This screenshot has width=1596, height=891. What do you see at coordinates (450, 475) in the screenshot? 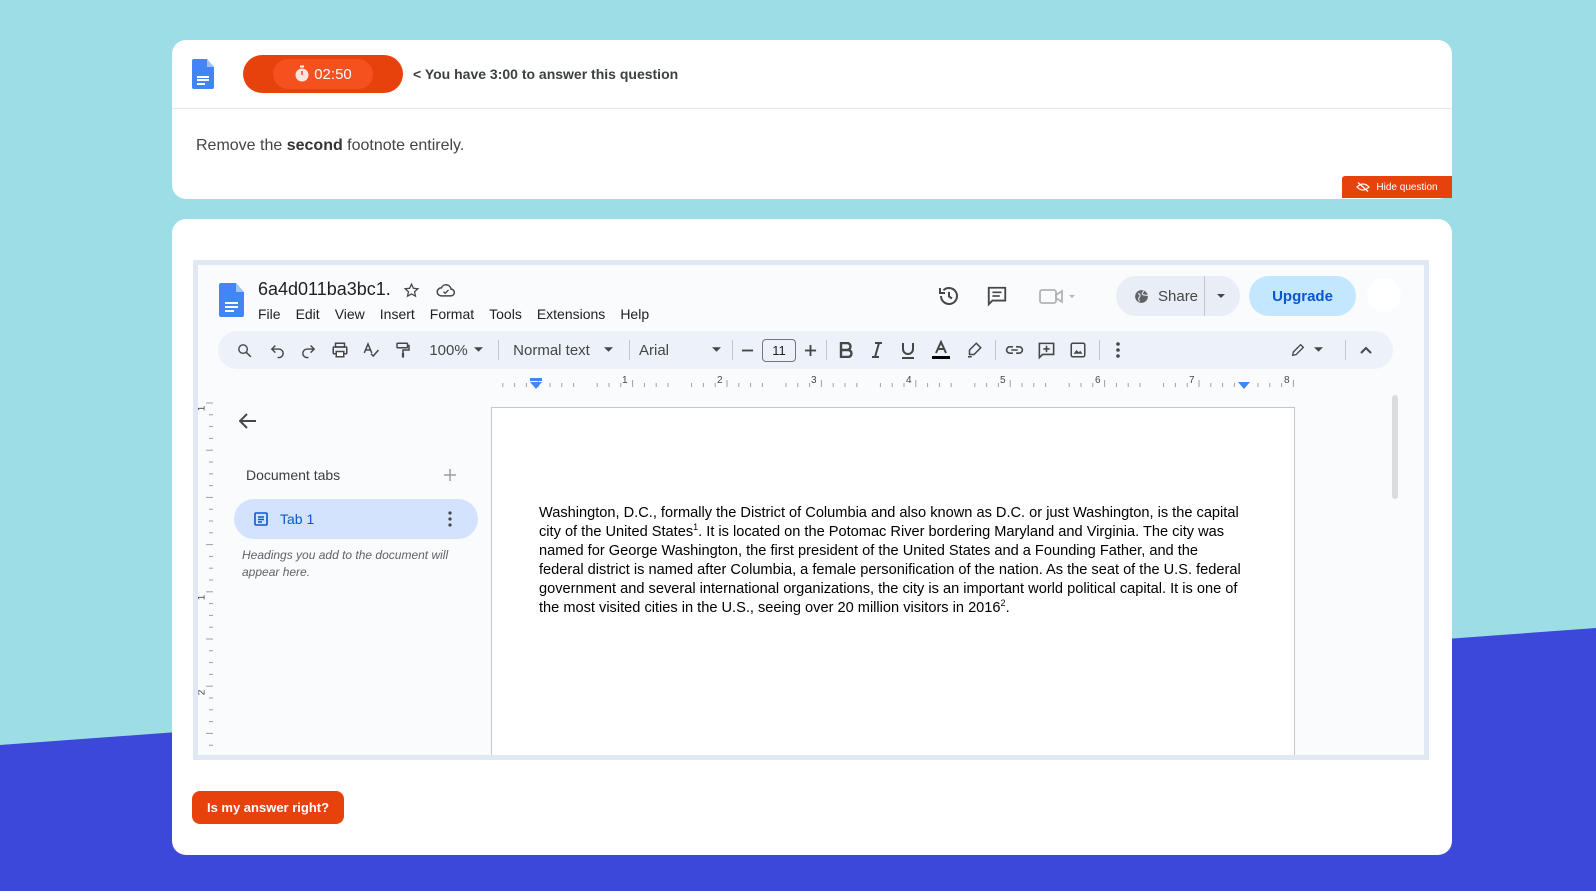
I see `add-tab-icon` at bounding box center [450, 475].